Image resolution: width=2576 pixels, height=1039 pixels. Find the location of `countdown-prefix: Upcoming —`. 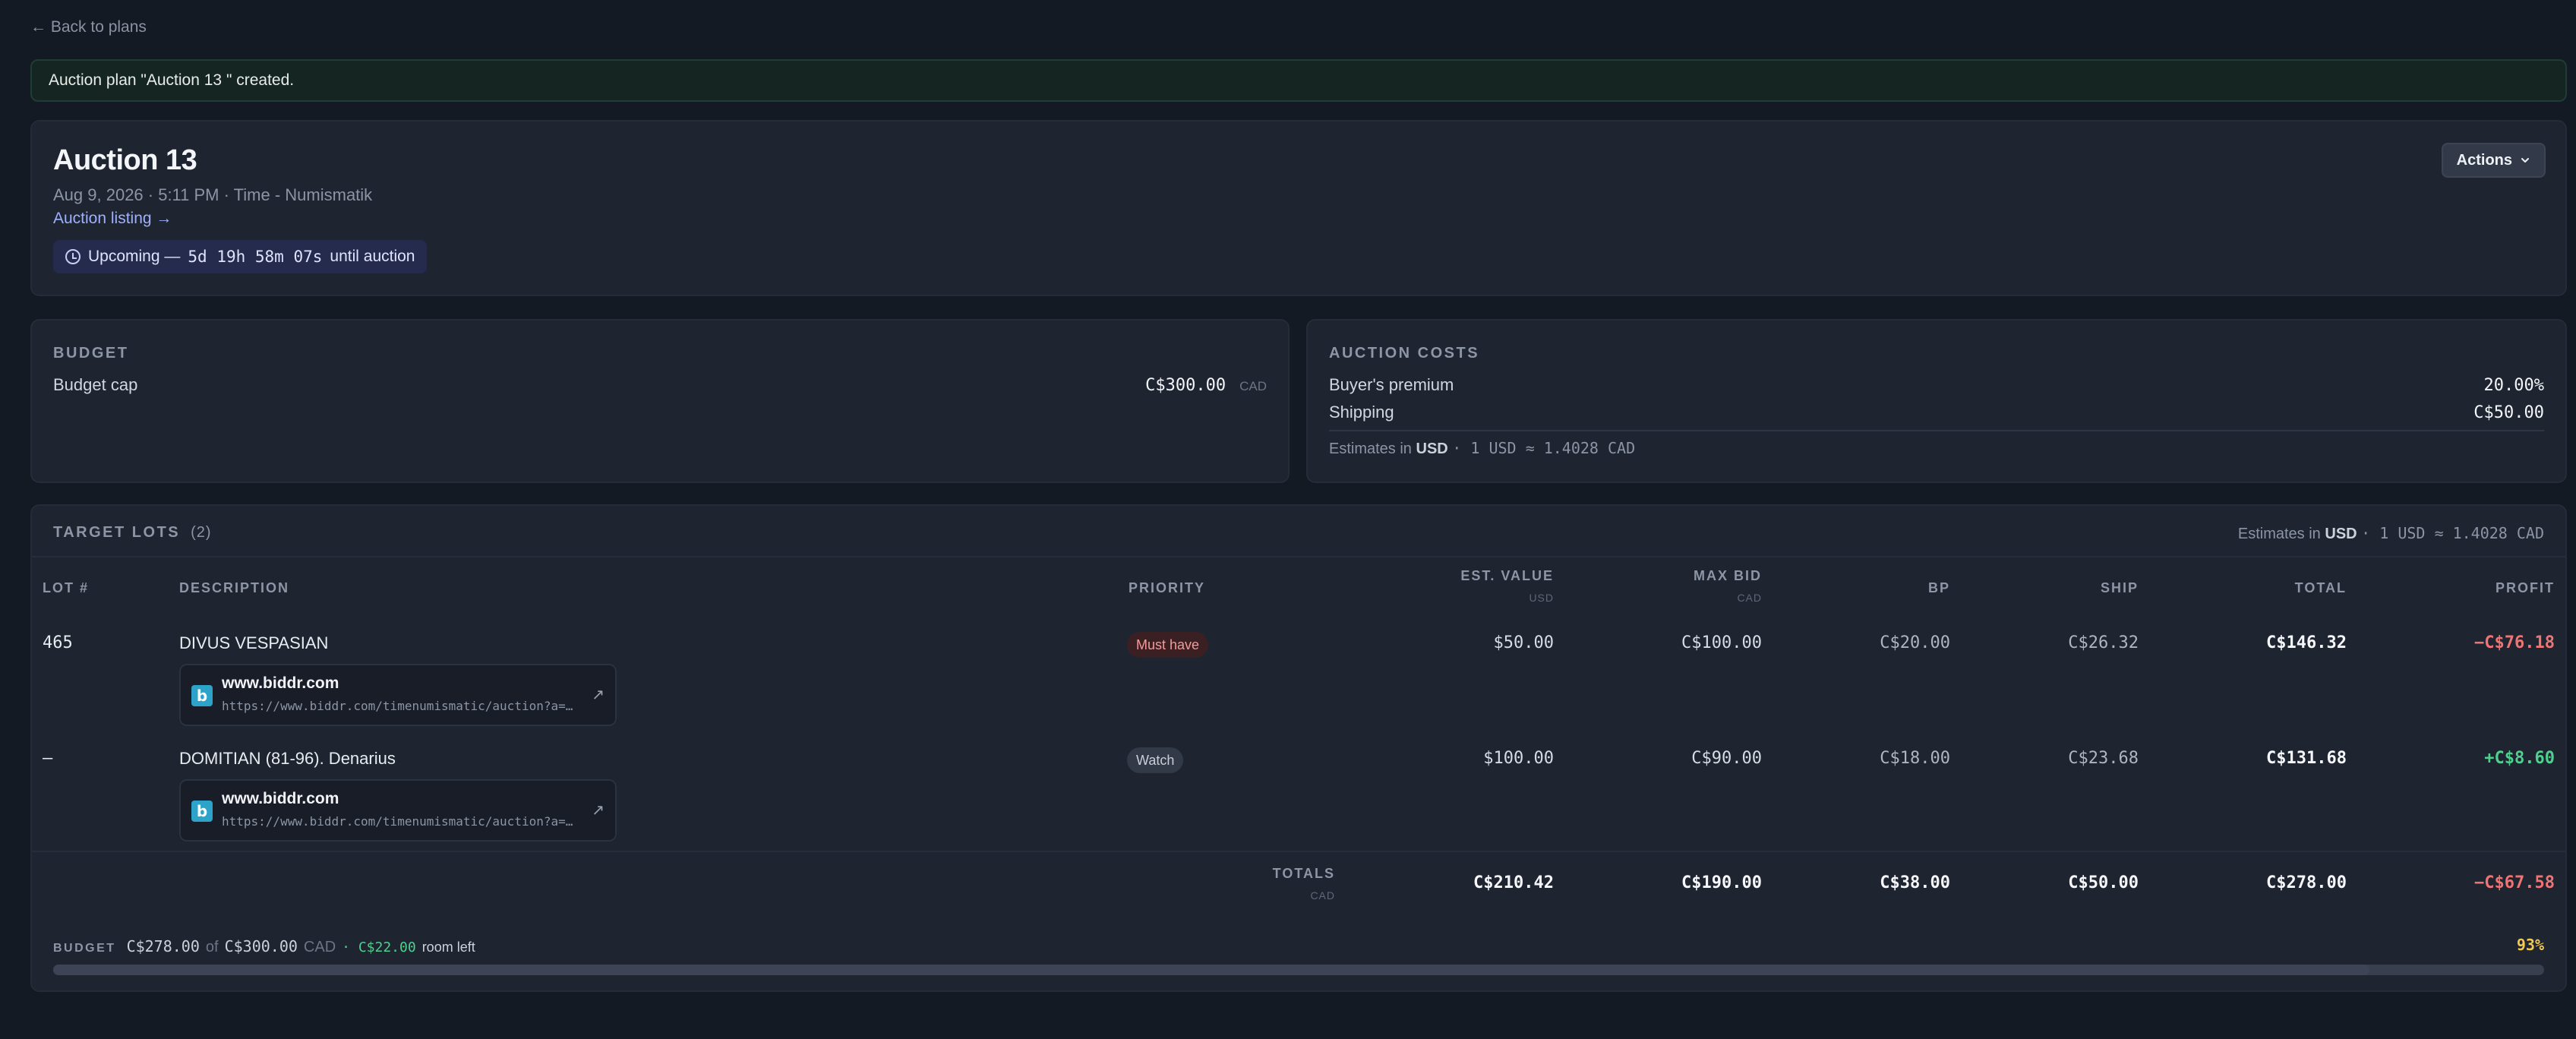

countdown-prefix: Upcoming — is located at coordinates (134, 257).